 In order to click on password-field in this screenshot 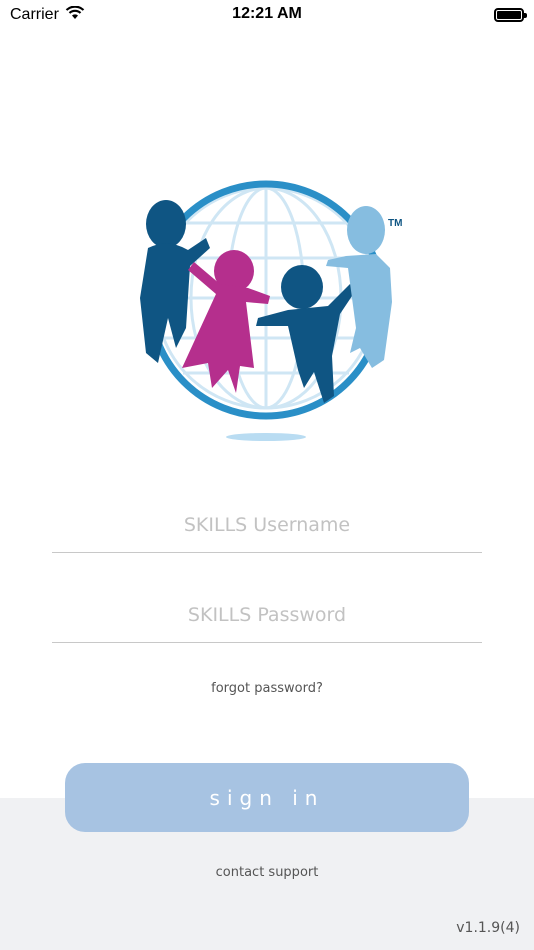, I will do `click(267, 615)`.